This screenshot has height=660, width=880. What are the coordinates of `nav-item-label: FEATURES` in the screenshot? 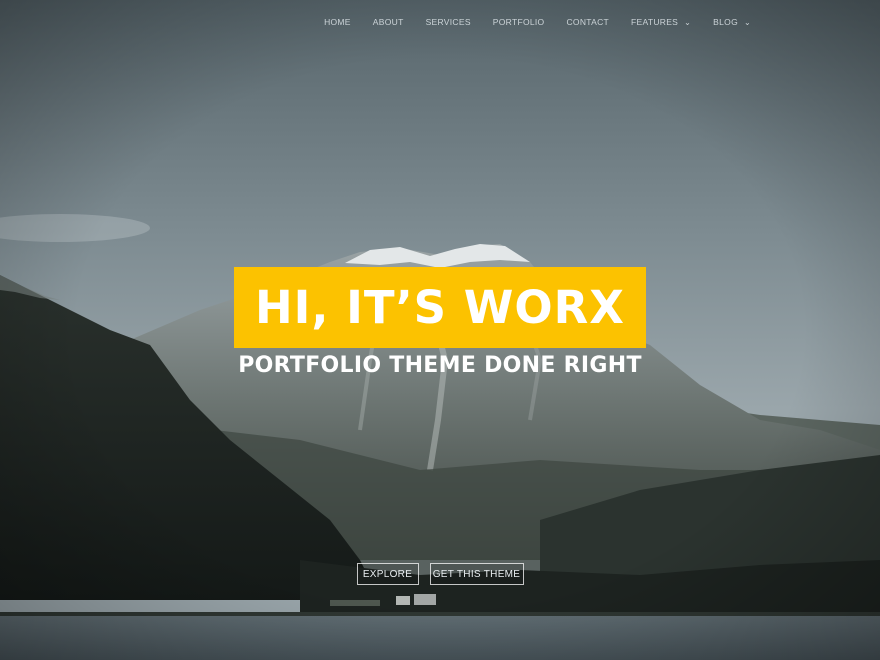 It's located at (655, 22).